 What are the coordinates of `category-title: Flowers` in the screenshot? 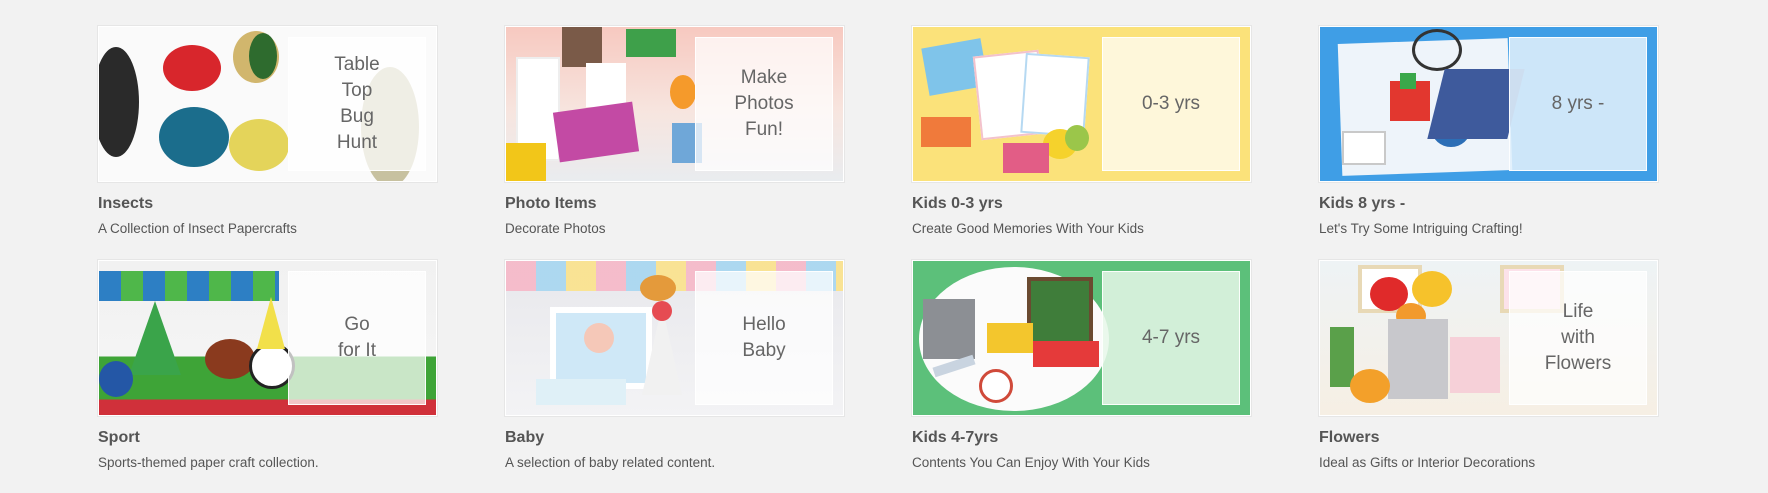 It's located at (1488, 438).